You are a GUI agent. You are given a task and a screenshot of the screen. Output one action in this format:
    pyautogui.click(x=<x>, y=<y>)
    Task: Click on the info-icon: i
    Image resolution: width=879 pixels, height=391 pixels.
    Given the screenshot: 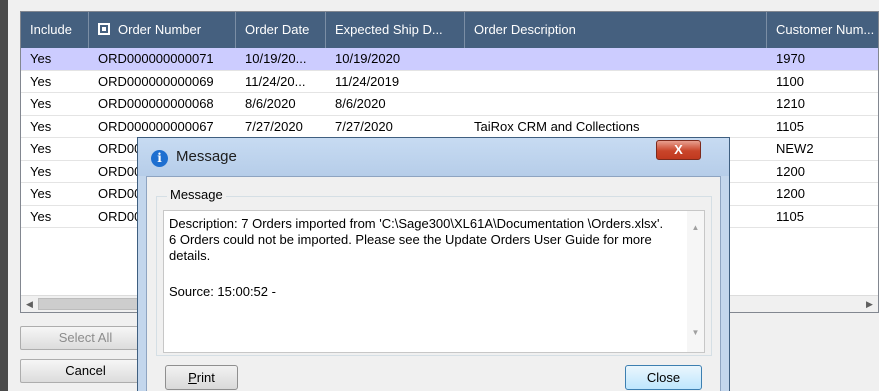 What is the action you would take?
    pyautogui.click(x=159, y=158)
    